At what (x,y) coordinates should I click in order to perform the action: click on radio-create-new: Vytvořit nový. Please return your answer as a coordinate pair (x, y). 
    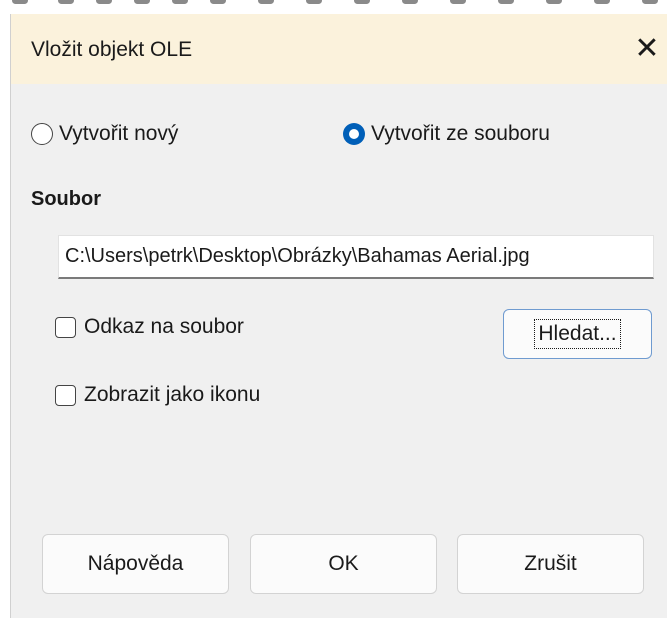
    Looking at the image, I should click on (104, 134).